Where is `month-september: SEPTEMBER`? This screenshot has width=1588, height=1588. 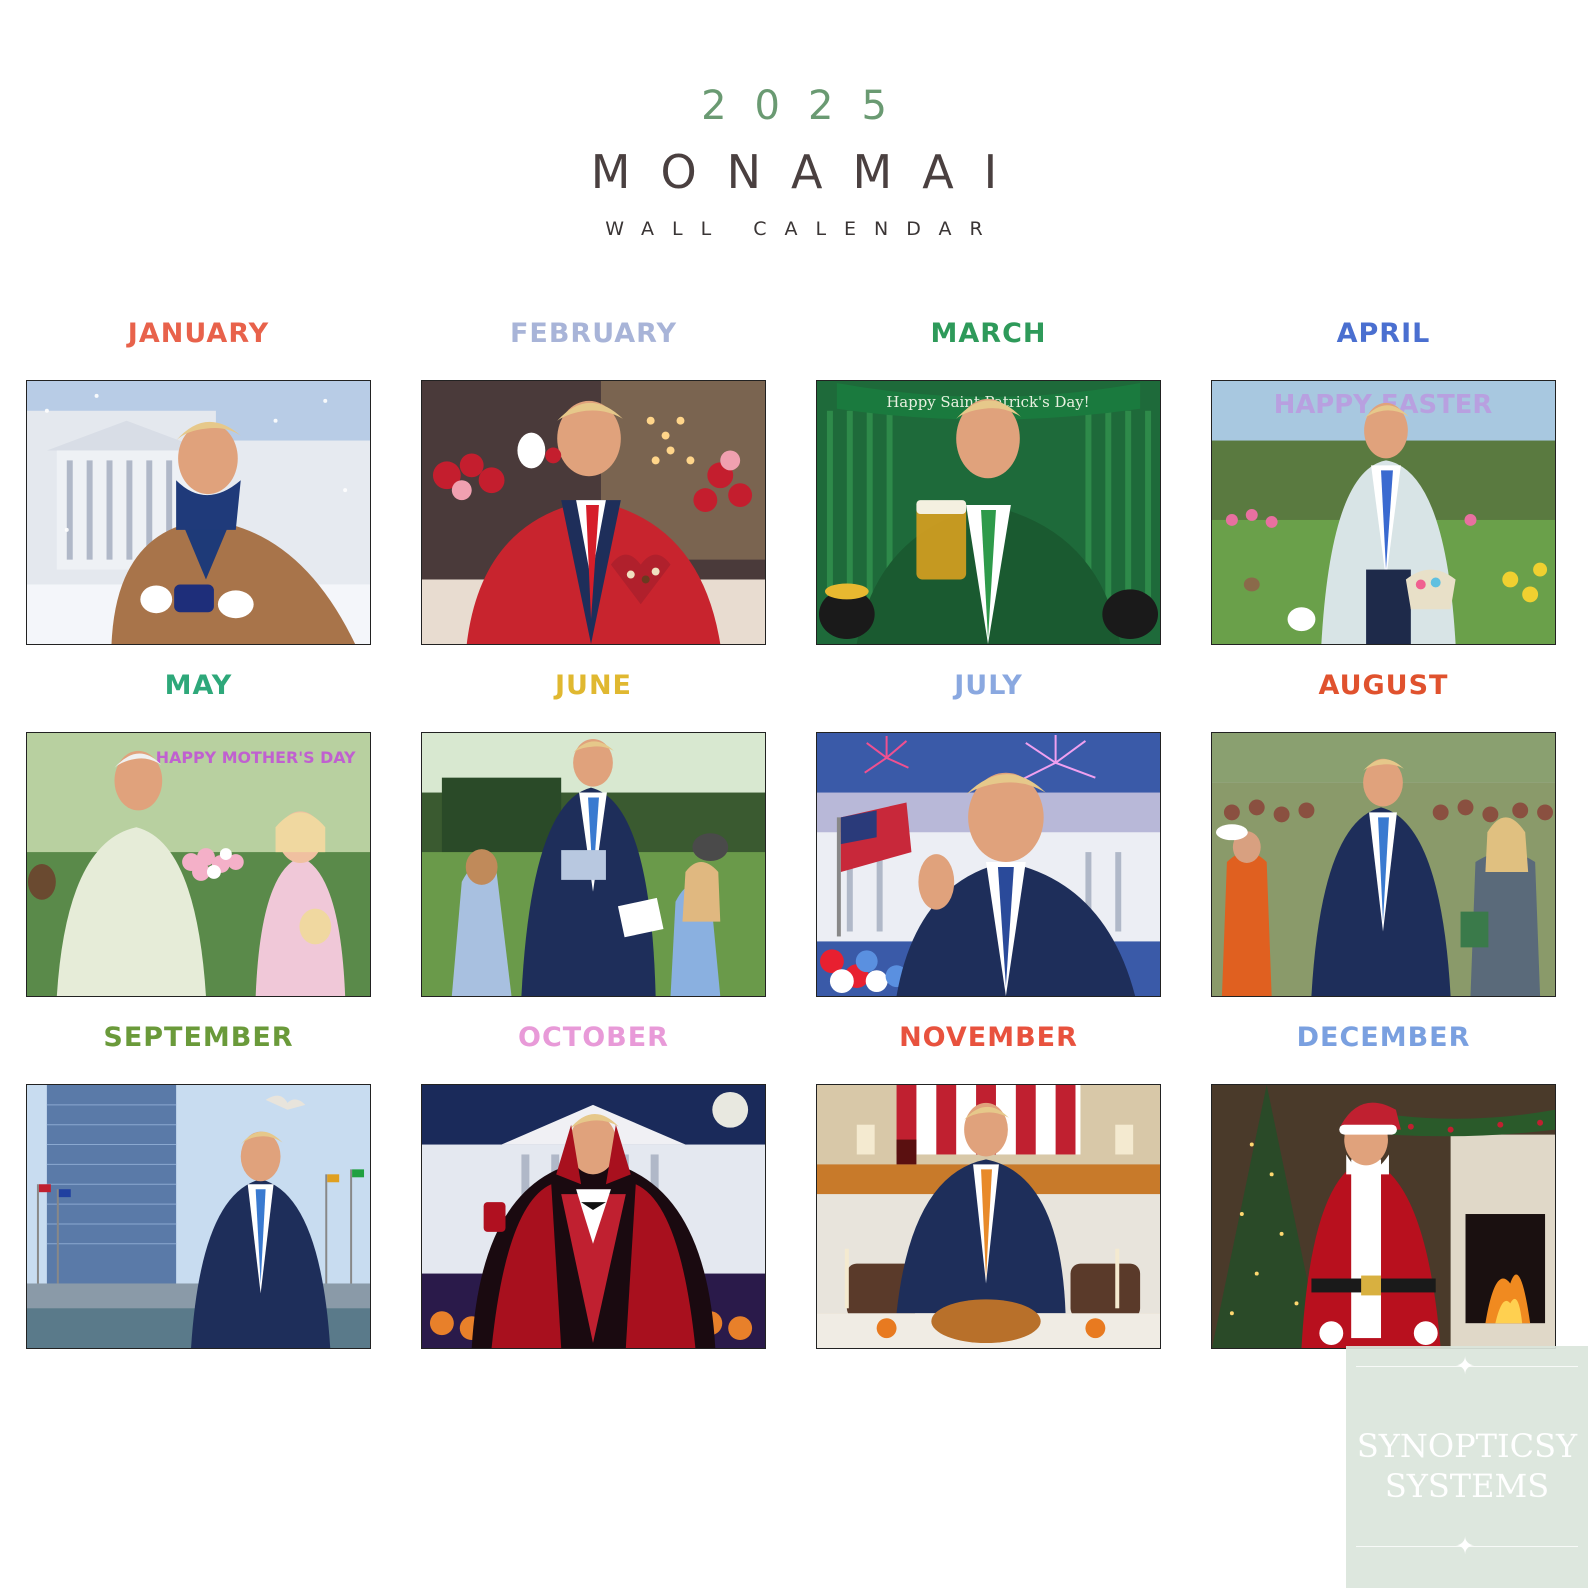
month-september: SEPTEMBER is located at coordinates (198, 1192).